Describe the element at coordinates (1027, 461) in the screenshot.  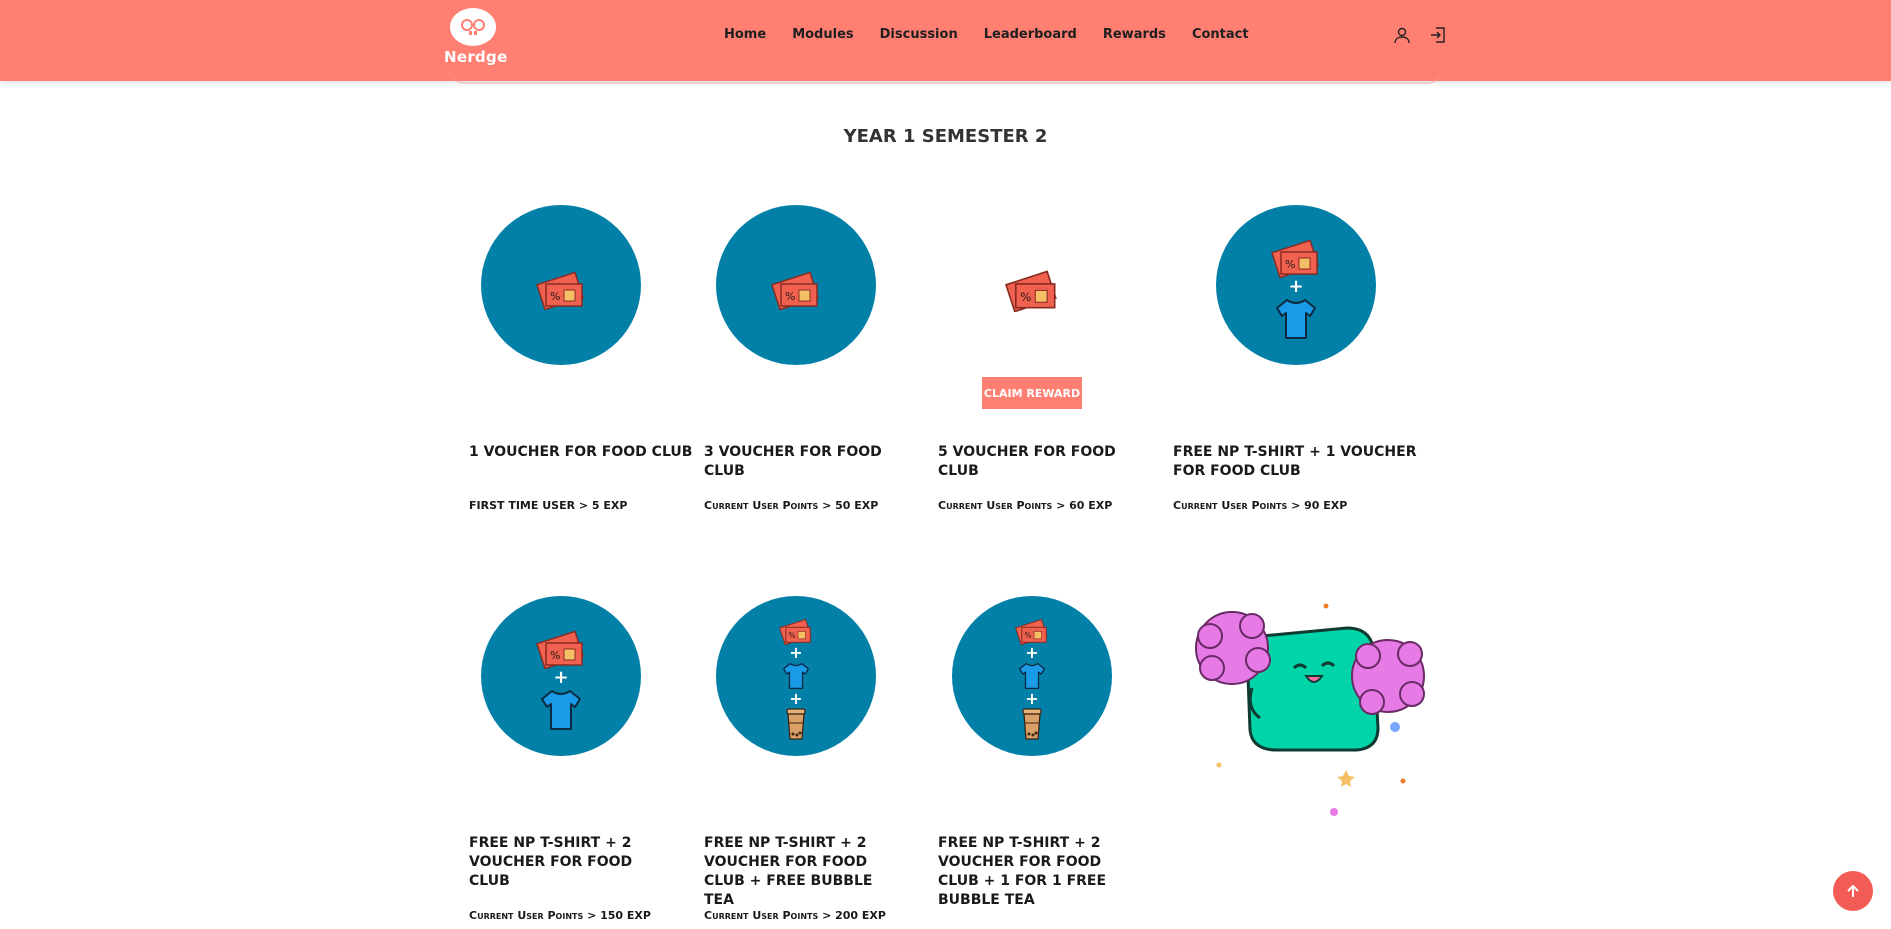
I see `reward-title-3: 5 VOUCHER FOR FOOD CLUB` at that location.